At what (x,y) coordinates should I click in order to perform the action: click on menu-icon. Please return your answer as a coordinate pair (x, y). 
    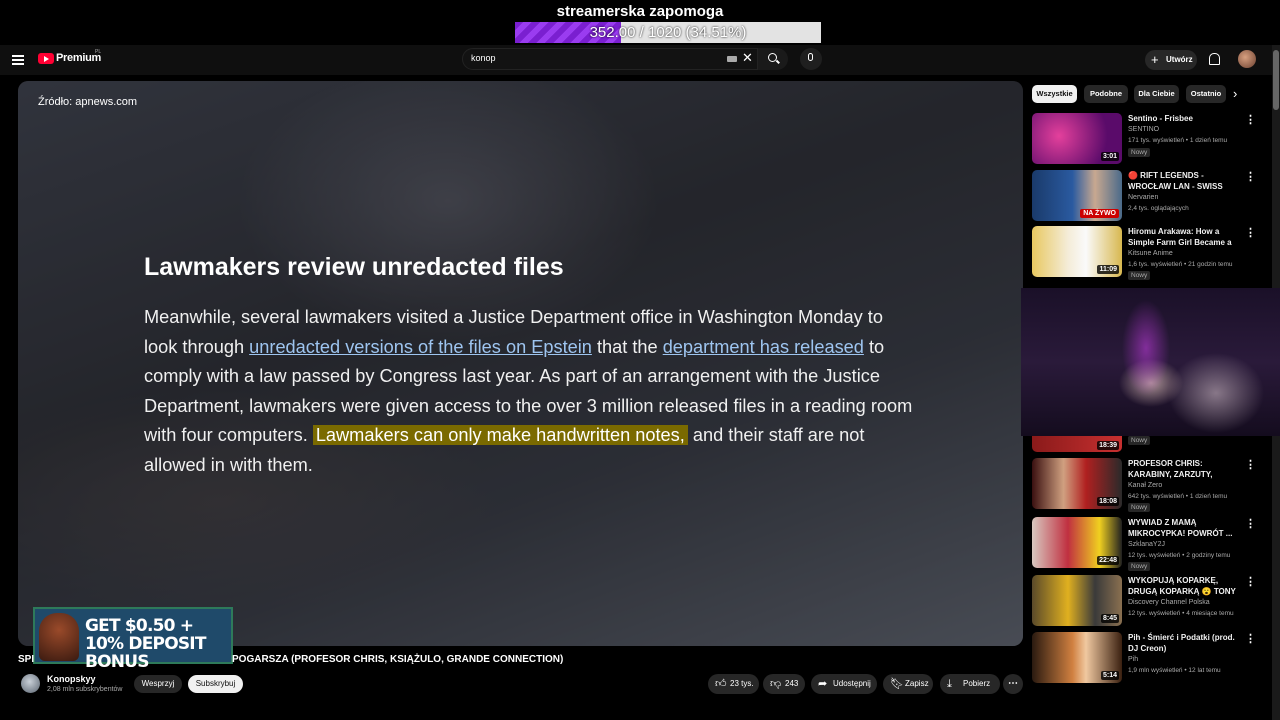
    Looking at the image, I should click on (18, 60).